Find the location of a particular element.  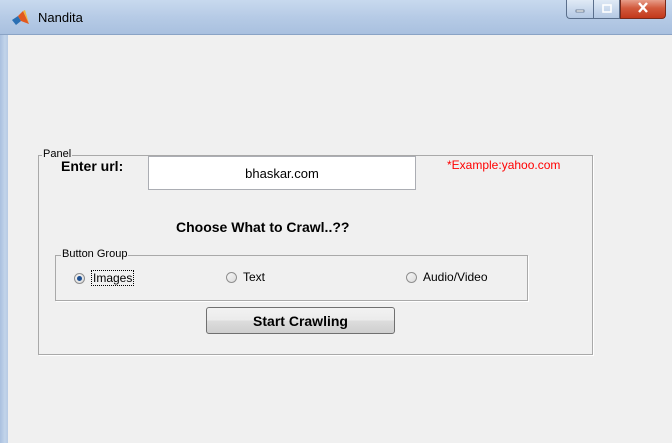

url-input is located at coordinates (282, 173).